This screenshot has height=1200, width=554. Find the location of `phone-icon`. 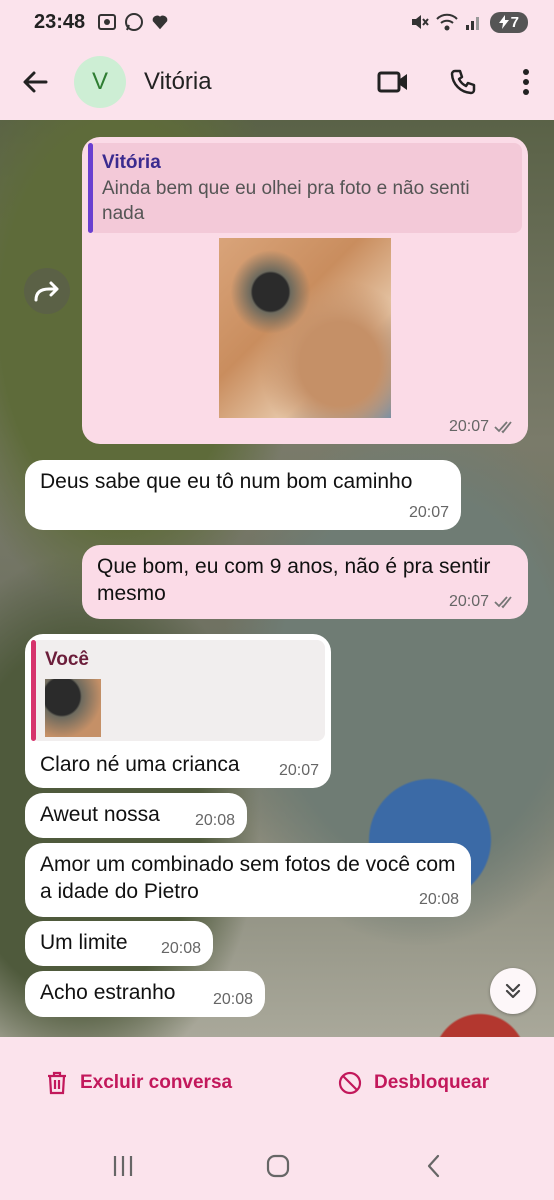

phone-icon is located at coordinates (463, 82).